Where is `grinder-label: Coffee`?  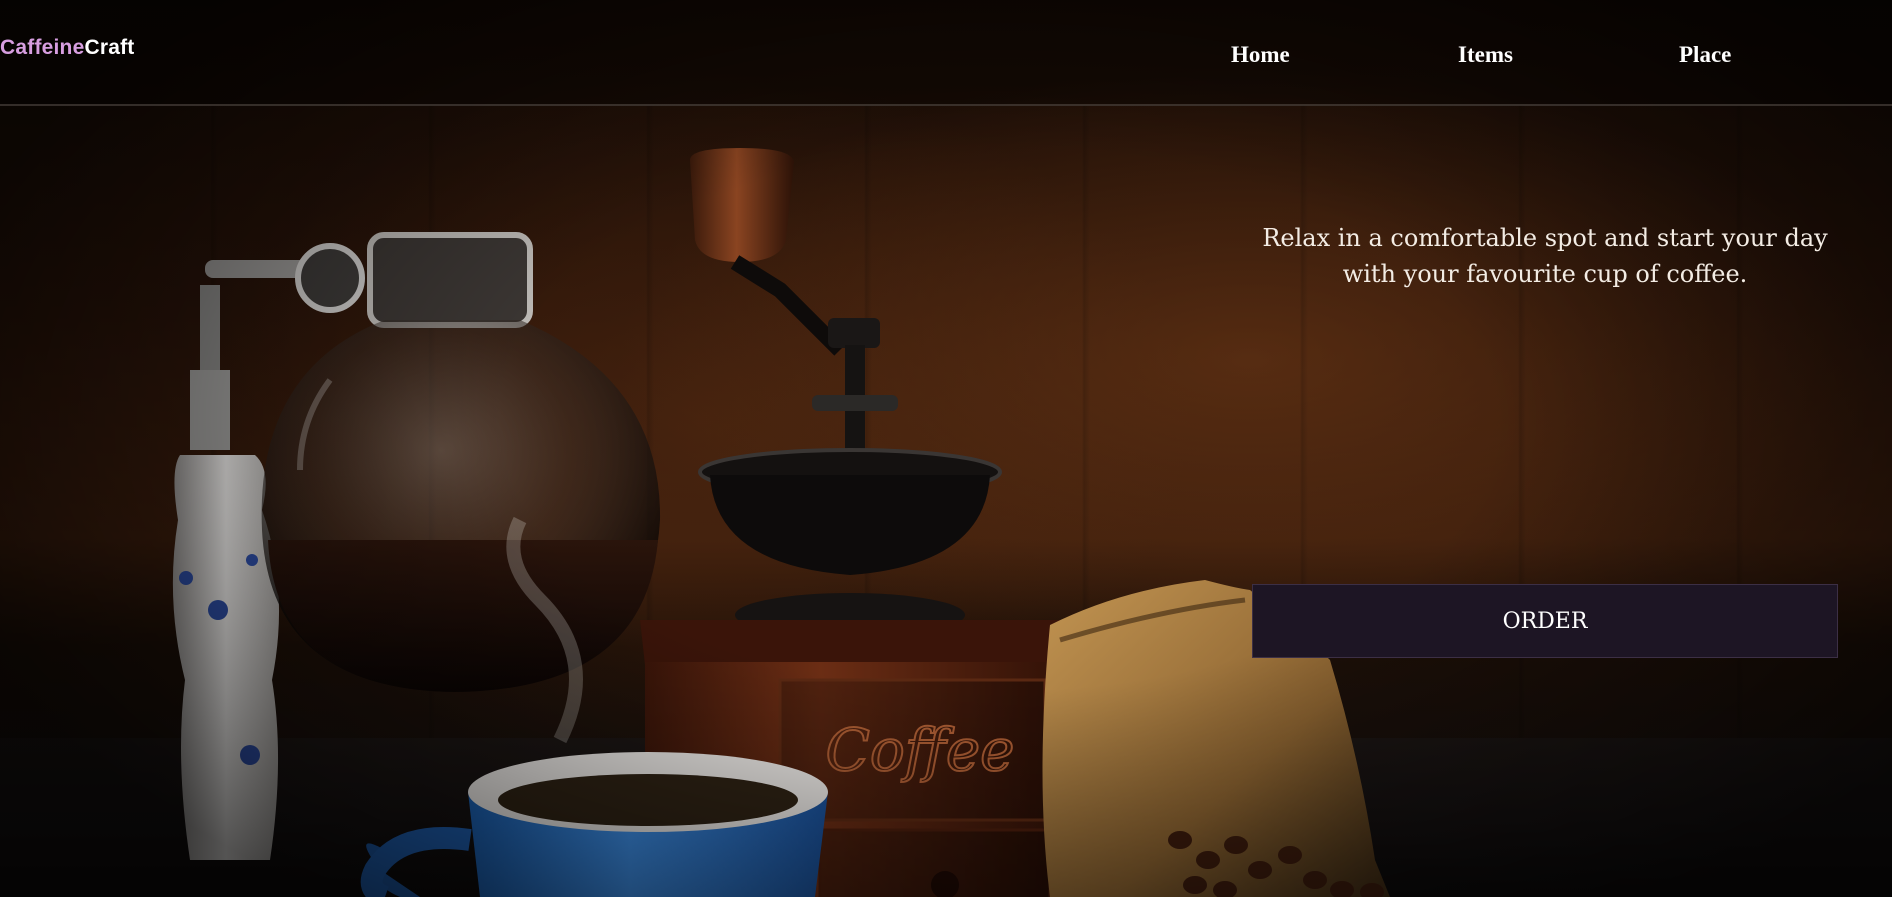 grinder-label: Coffee is located at coordinates (919, 750).